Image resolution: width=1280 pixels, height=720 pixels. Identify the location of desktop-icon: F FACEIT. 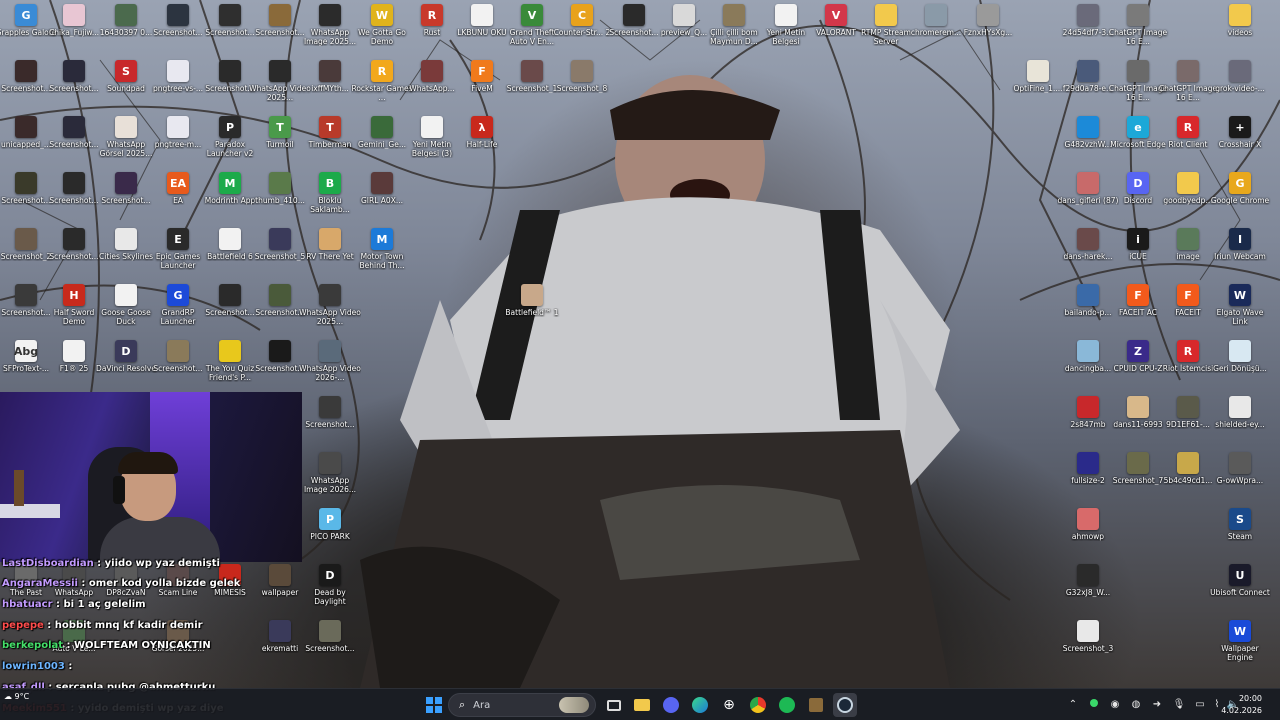
(1188, 312).